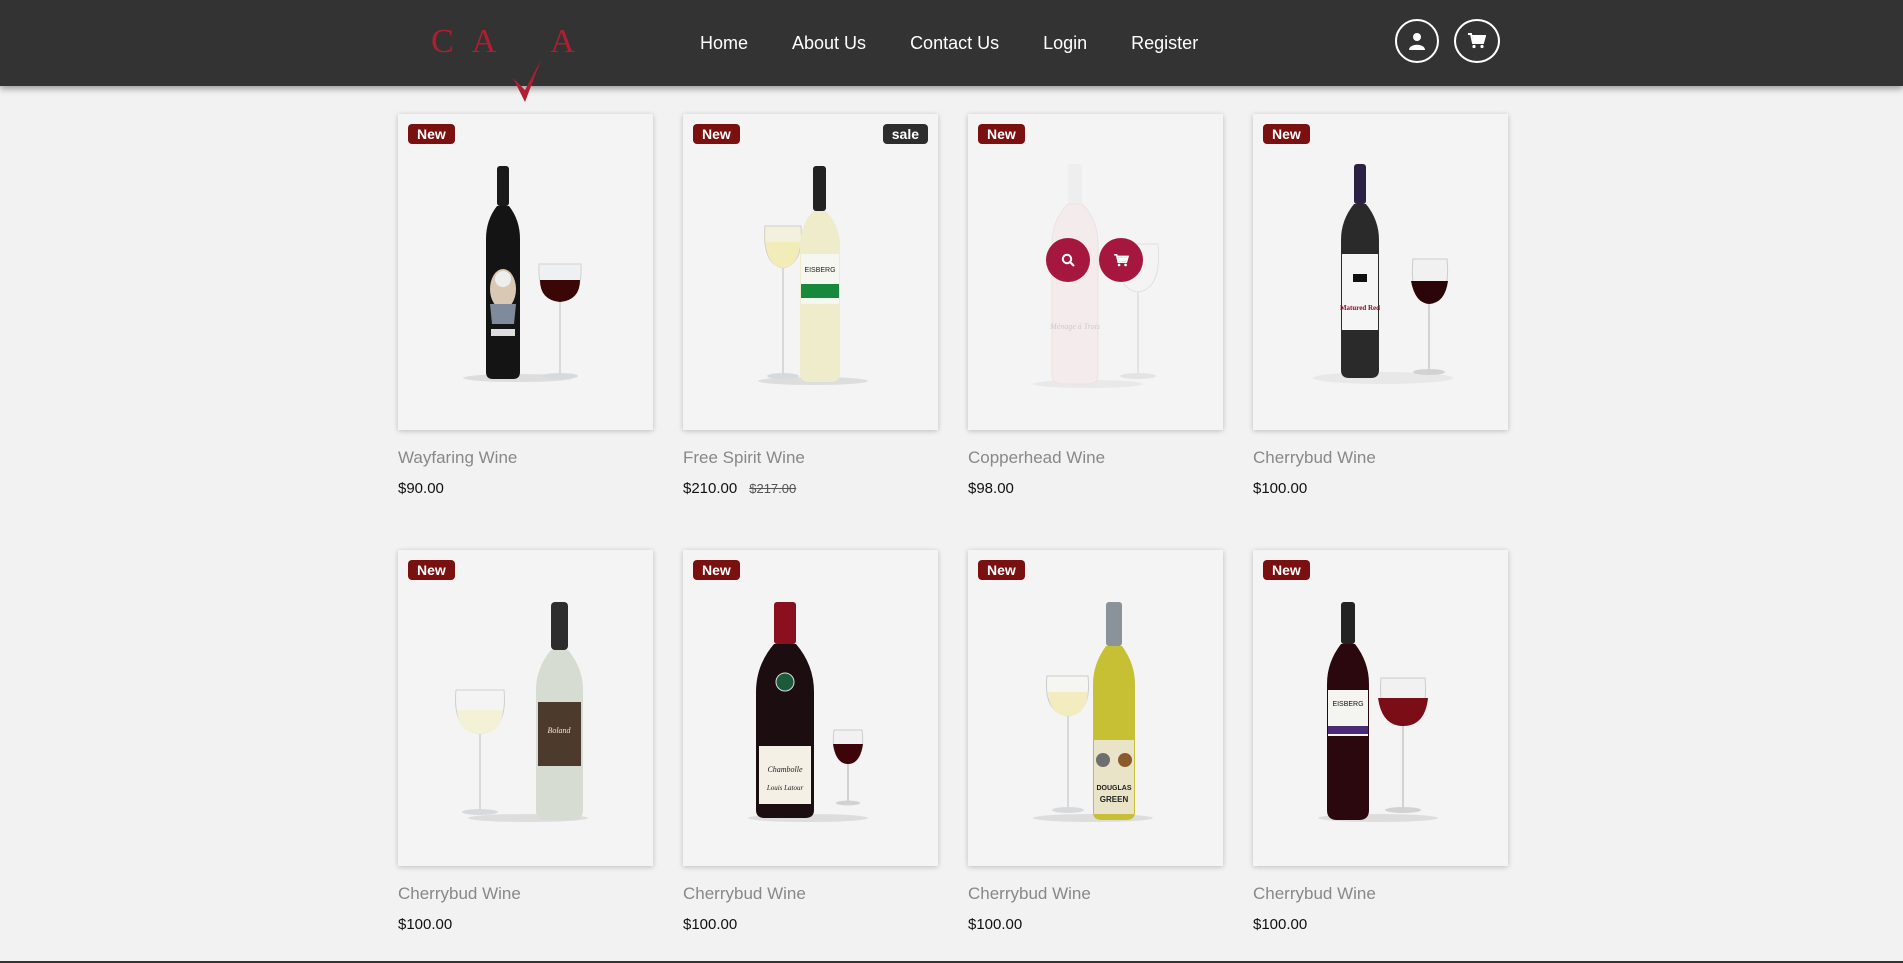 Image resolution: width=1903 pixels, height=963 pixels. I want to click on nav-about-us: About Us, so click(829, 43).